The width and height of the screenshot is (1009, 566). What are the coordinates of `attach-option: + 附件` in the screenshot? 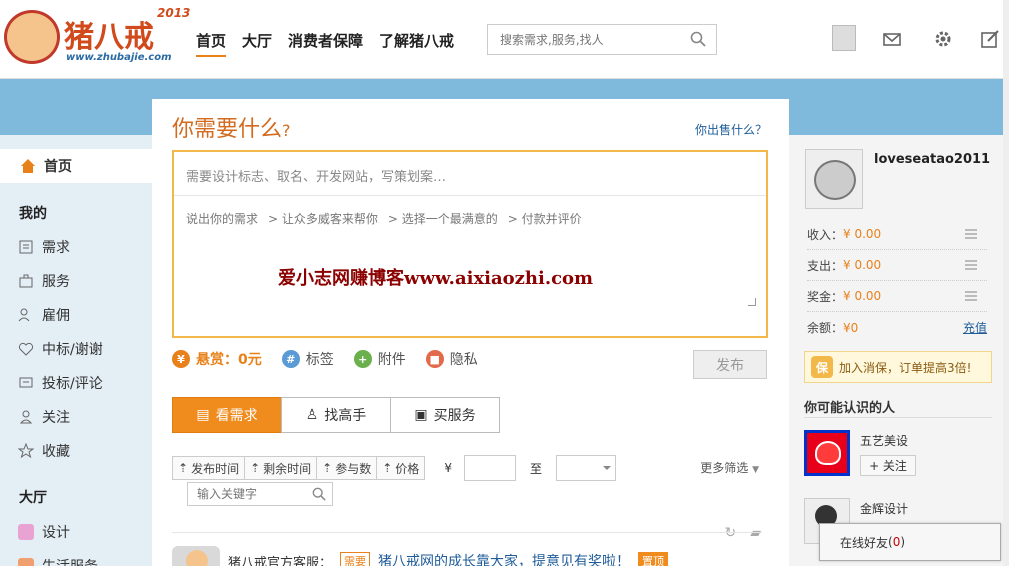 It's located at (379, 359).